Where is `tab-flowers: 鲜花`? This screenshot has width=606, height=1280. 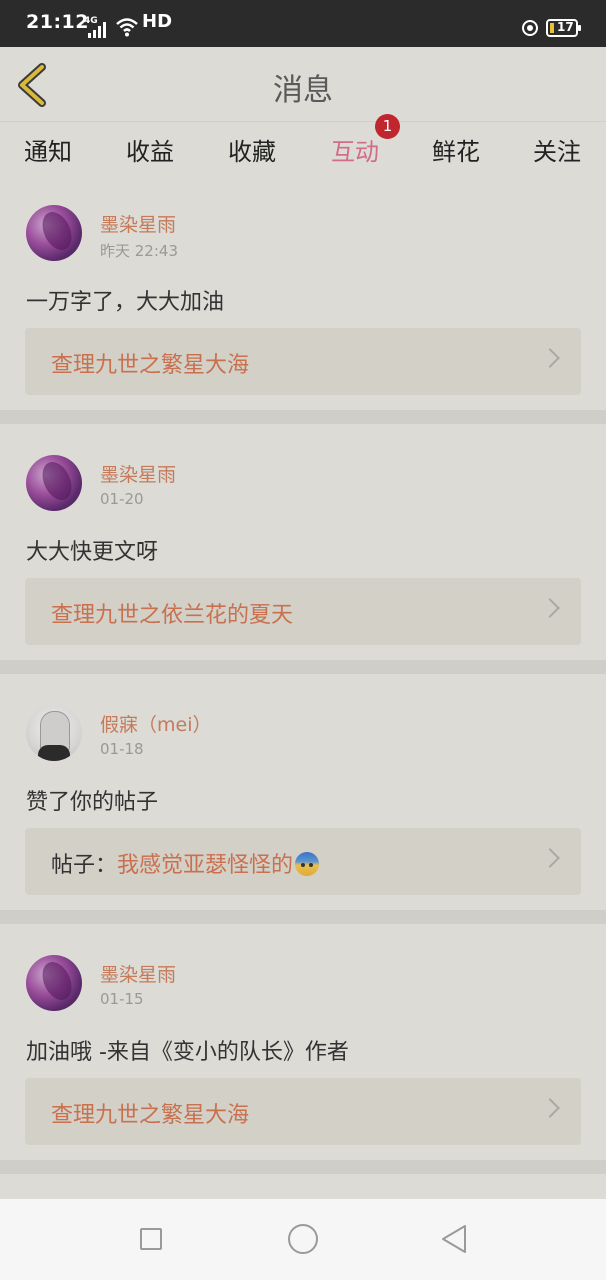
tab-flowers: 鲜花 is located at coordinates (456, 149).